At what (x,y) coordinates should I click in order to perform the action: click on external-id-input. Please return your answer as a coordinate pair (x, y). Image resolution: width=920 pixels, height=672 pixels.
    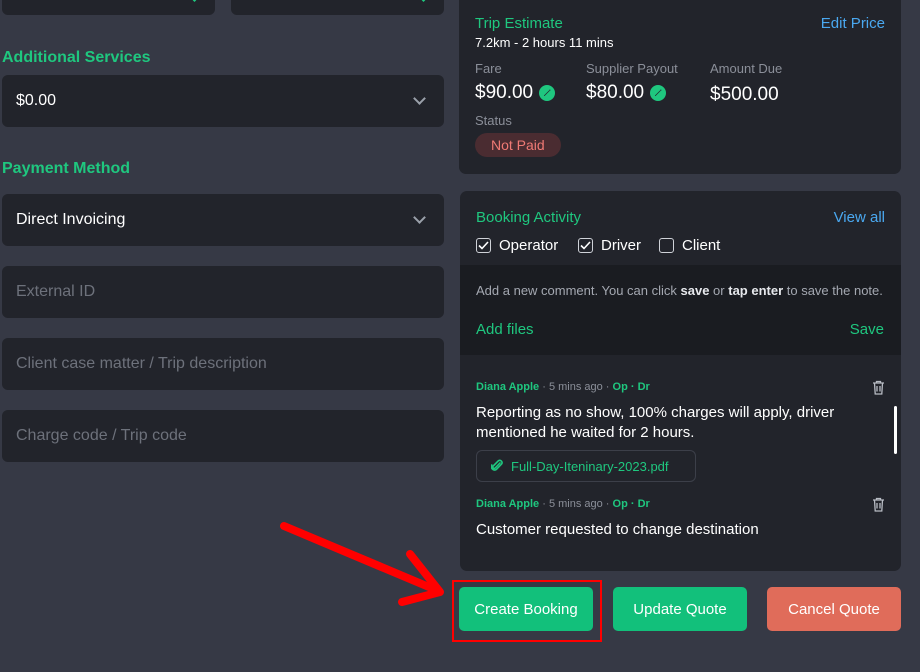
    Looking at the image, I should click on (223, 292).